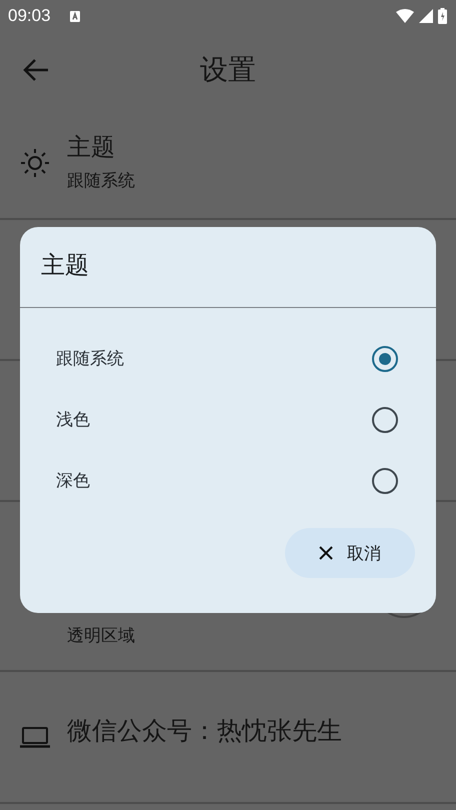 The height and width of the screenshot is (810, 456). What do you see at coordinates (91, 147) in the screenshot?
I see `setting-title: 主题` at bounding box center [91, 147].